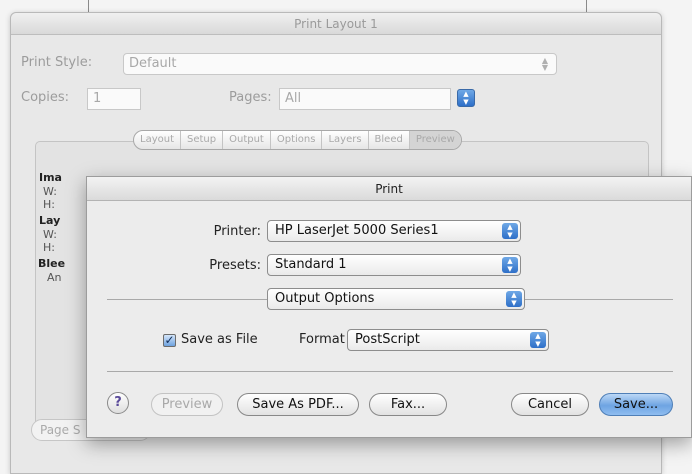 This screenshot has width=692, height=474. I want to click on presets-value: Standard 1, so click(311, 264).